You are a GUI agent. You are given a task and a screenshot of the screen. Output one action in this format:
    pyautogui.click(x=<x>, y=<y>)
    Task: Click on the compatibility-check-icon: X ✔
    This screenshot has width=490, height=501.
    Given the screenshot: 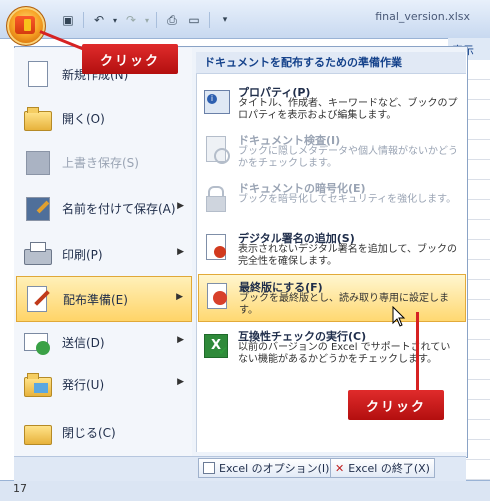 What is the action you would take?
    pyautogui.click(x=217, y=346)
    